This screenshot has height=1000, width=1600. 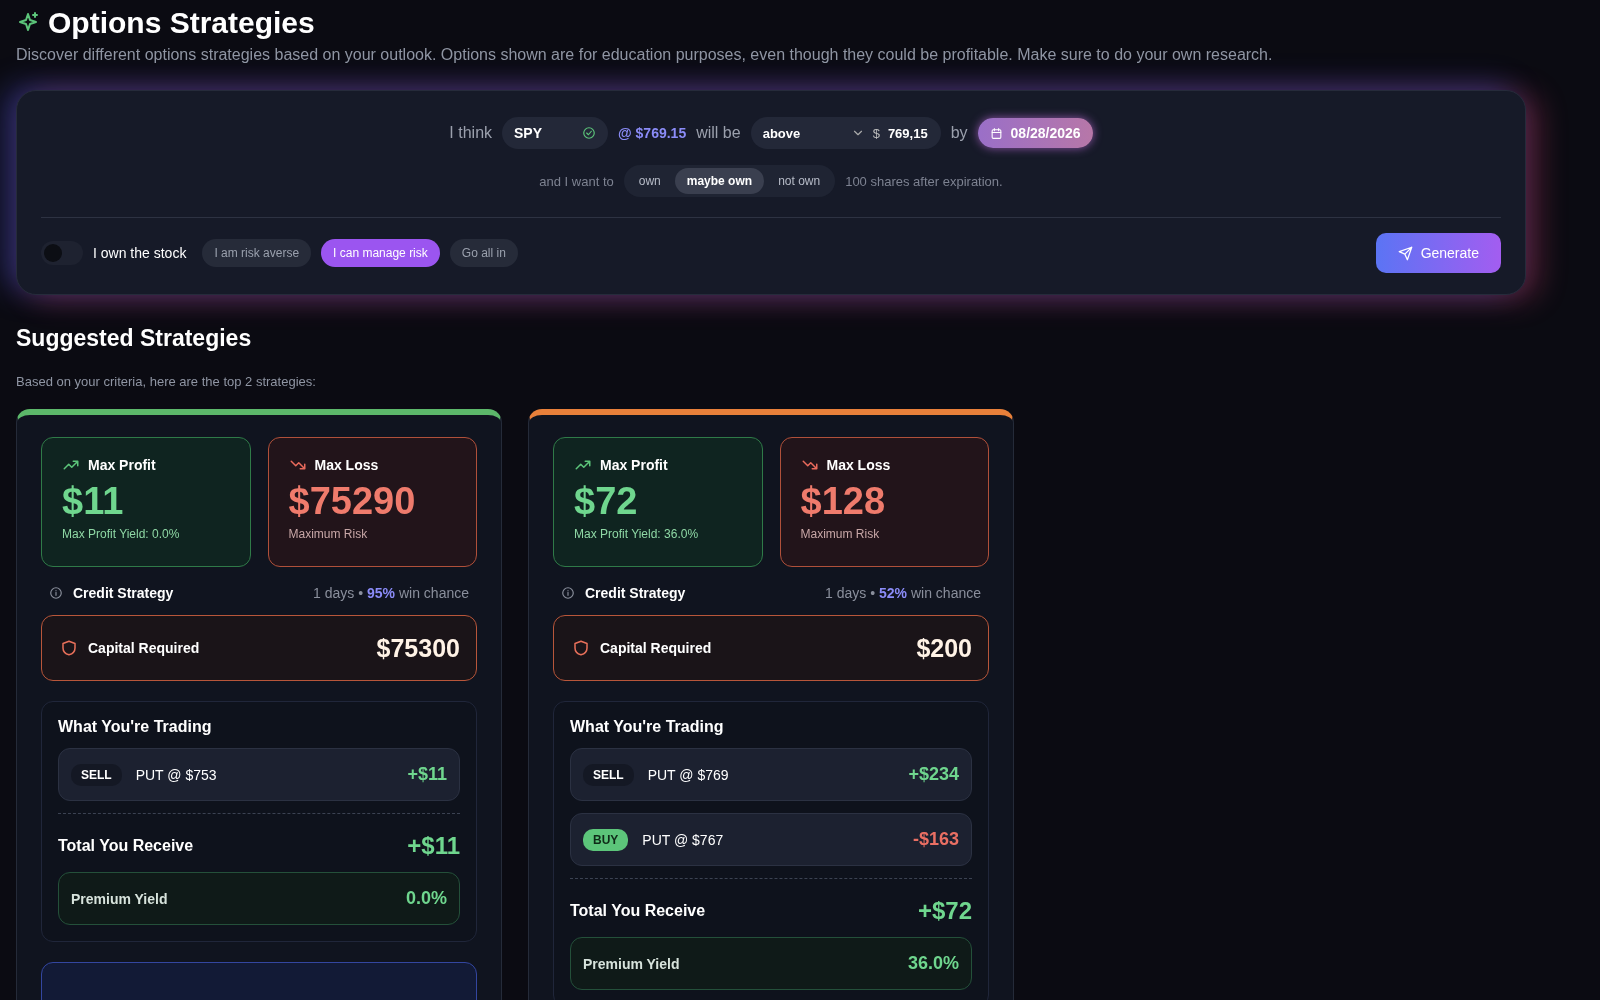 What do you see at coordinates (391, 593) in the screenshot?
I see `win-chance: 1 days • 95% win chance` at bounding box center [391, 593].